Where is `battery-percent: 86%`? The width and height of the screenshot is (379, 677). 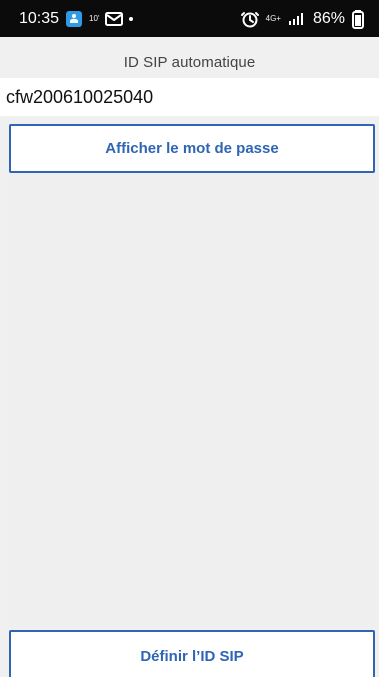 battery-percent: 86% is located at coordinates (328, 18).